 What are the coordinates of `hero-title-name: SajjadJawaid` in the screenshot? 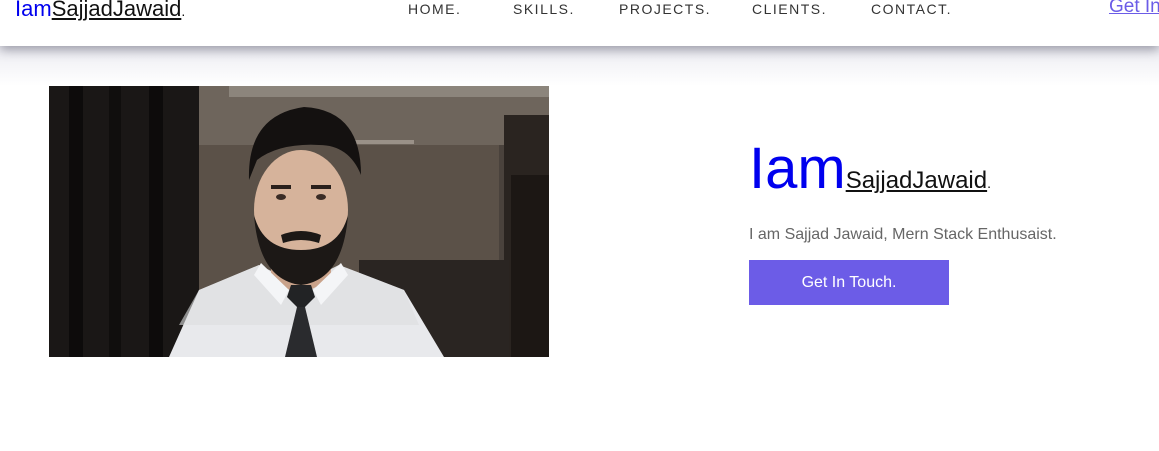 It's located at (916, 180).